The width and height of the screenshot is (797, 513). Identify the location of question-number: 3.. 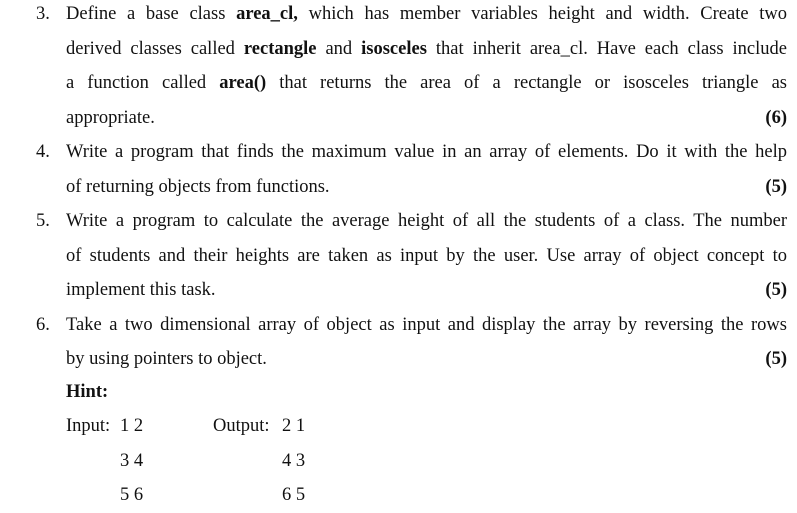
(43, 14).